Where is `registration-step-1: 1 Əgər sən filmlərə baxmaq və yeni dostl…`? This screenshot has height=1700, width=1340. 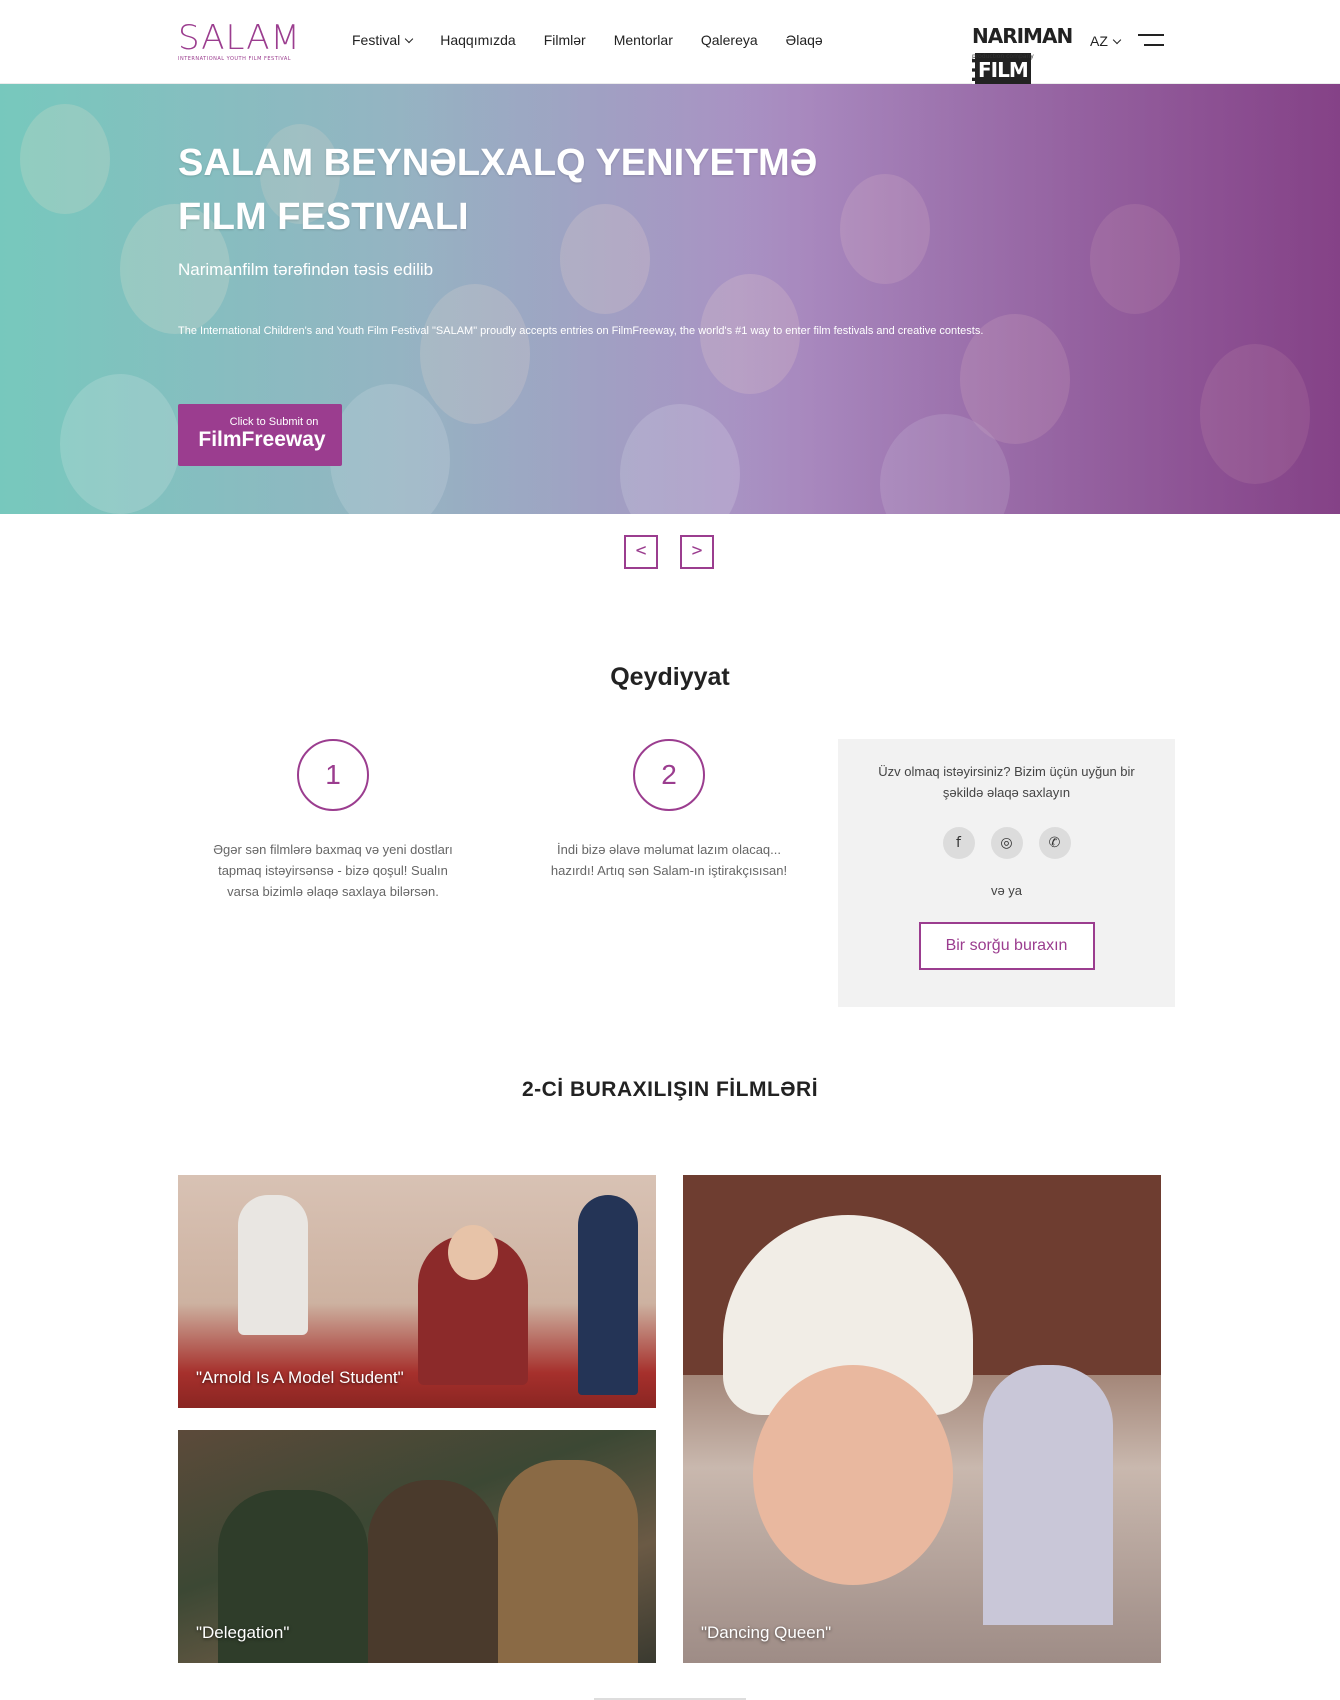 registration-step-1: 1 Əgər sən filmlərə baxmaq və yeni dostl… is located at coordinates (333, 820).